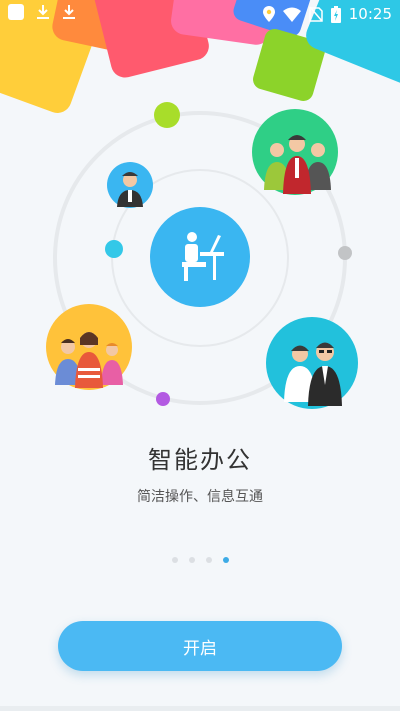  What do you see at coordinates (89, 347) in the screenshot?
I see `team-avatar-yellow` at bounding box center [89, 347].